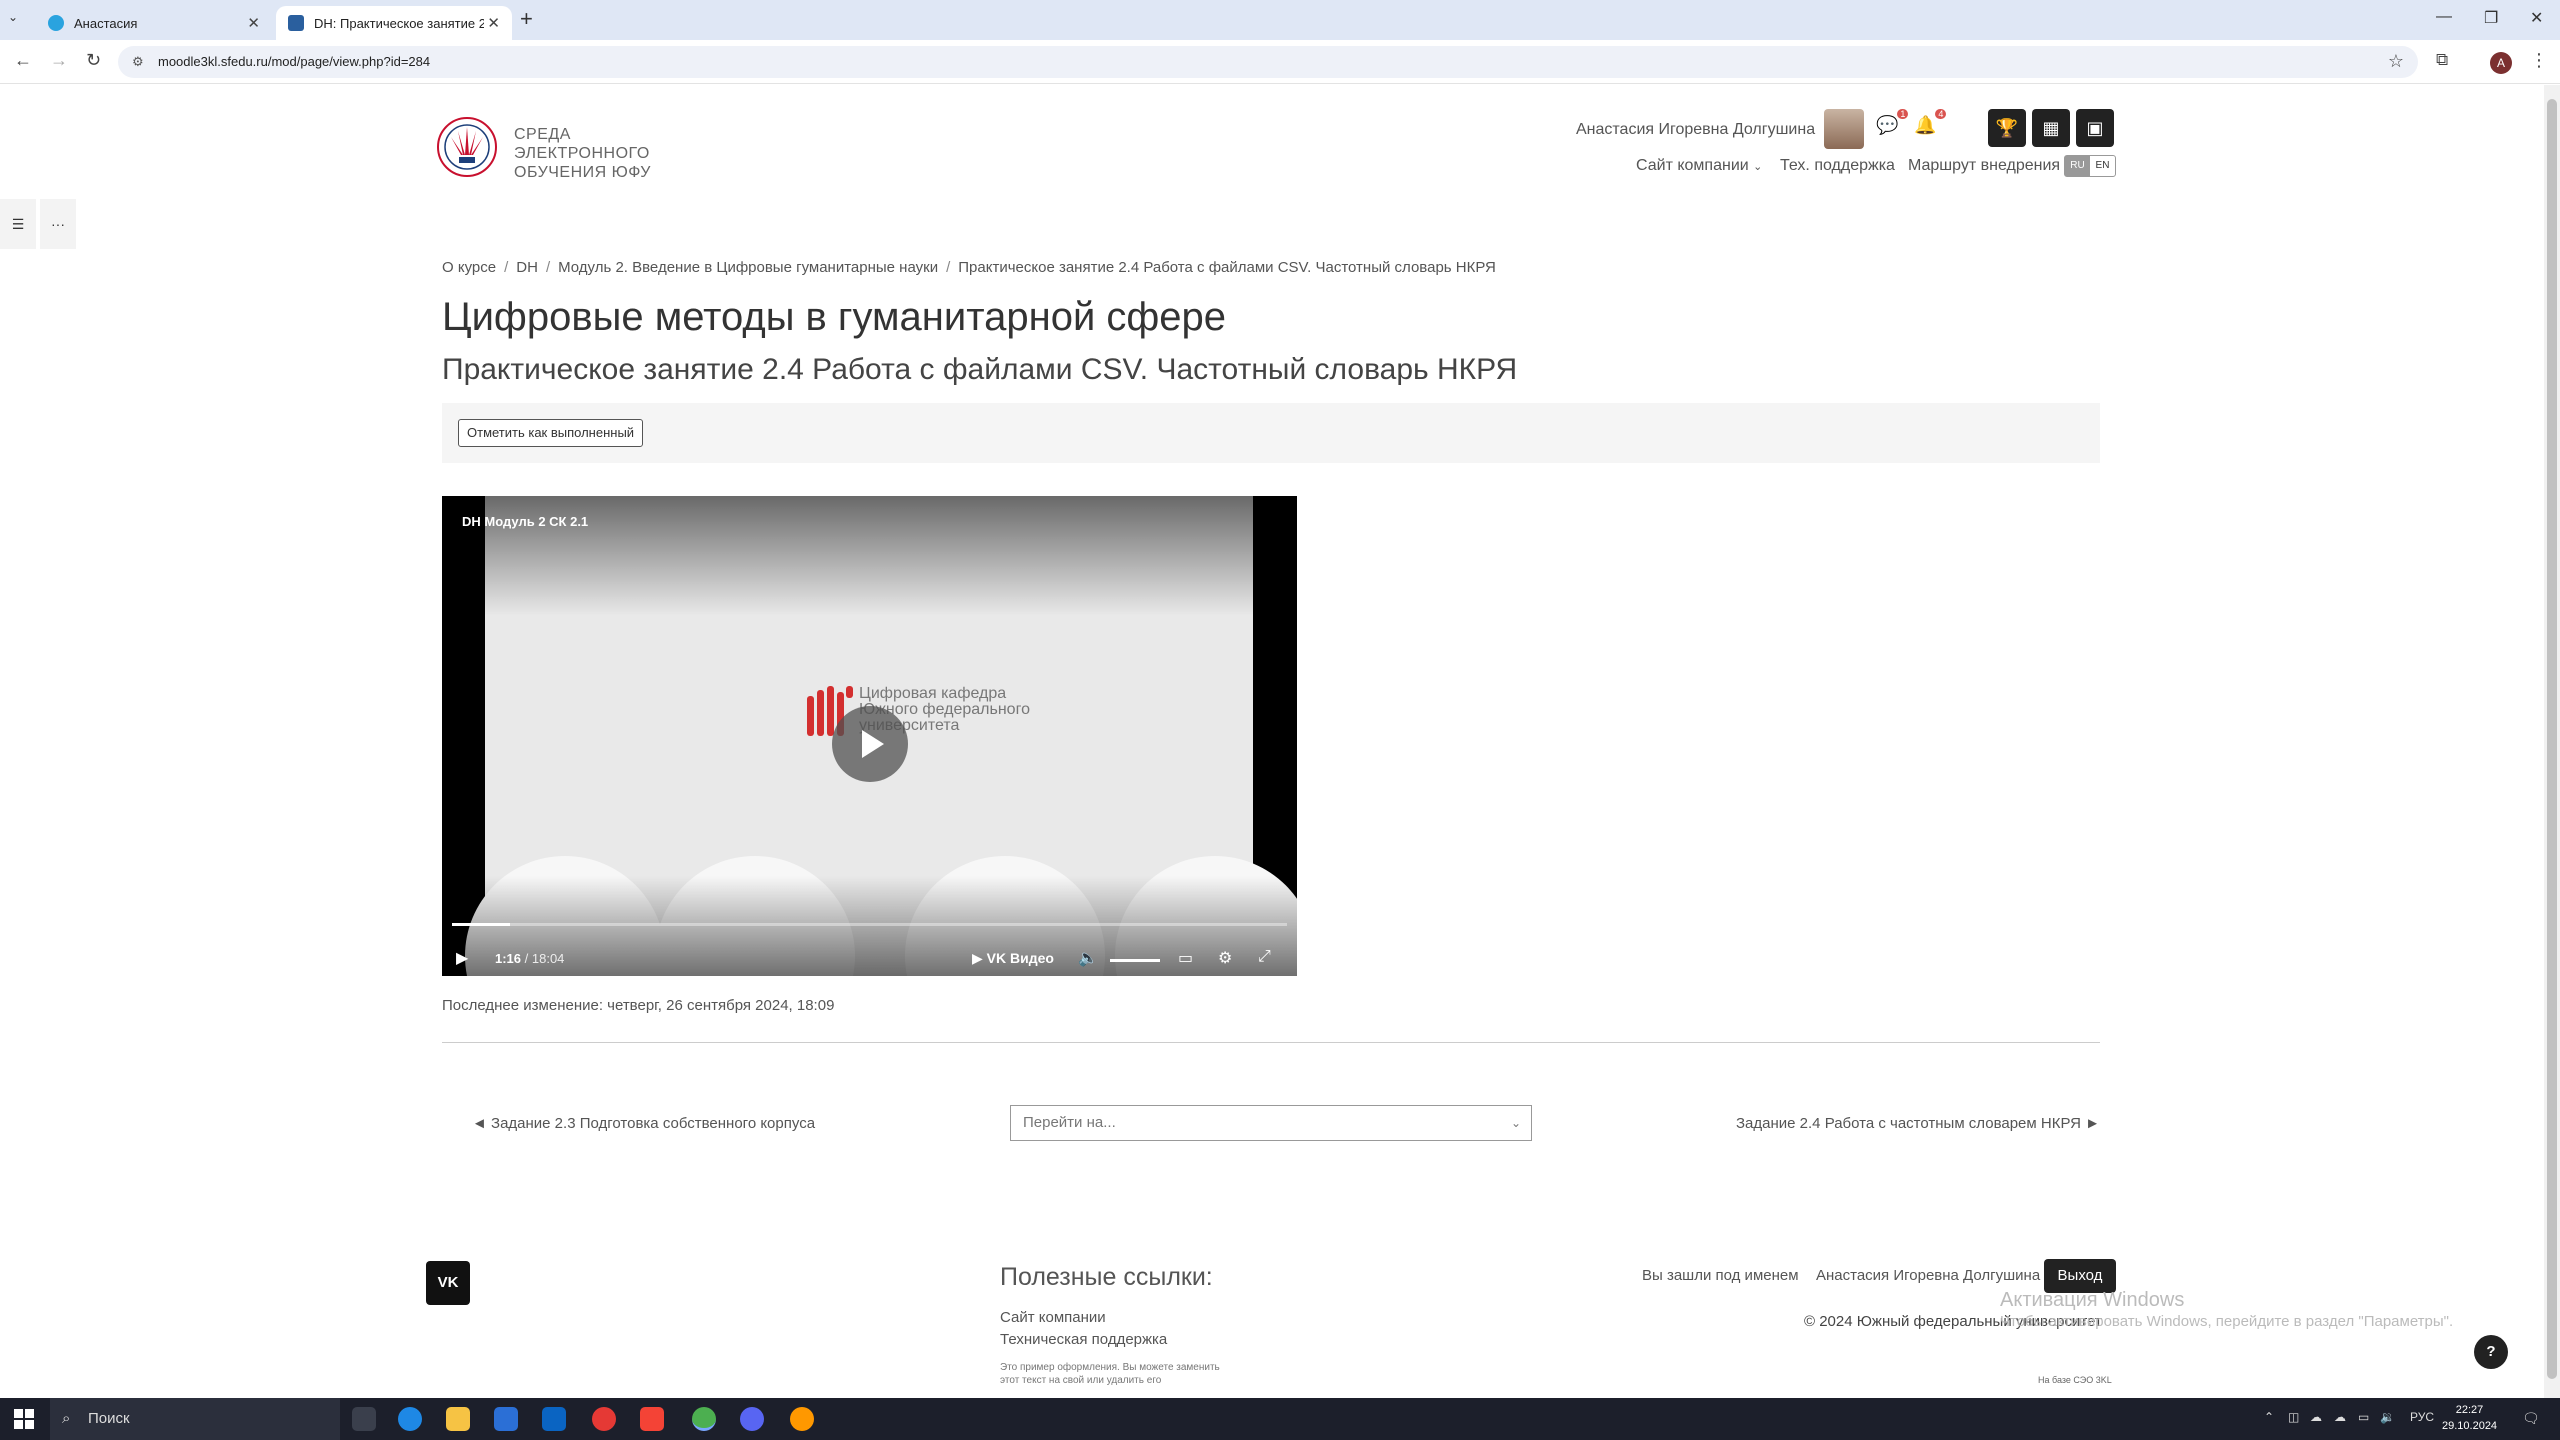  What do you see at coordinates (2363, 1417) in the screenshot?
I see `tray-display-icon: ▭` at bounding box center [2363, 1417].